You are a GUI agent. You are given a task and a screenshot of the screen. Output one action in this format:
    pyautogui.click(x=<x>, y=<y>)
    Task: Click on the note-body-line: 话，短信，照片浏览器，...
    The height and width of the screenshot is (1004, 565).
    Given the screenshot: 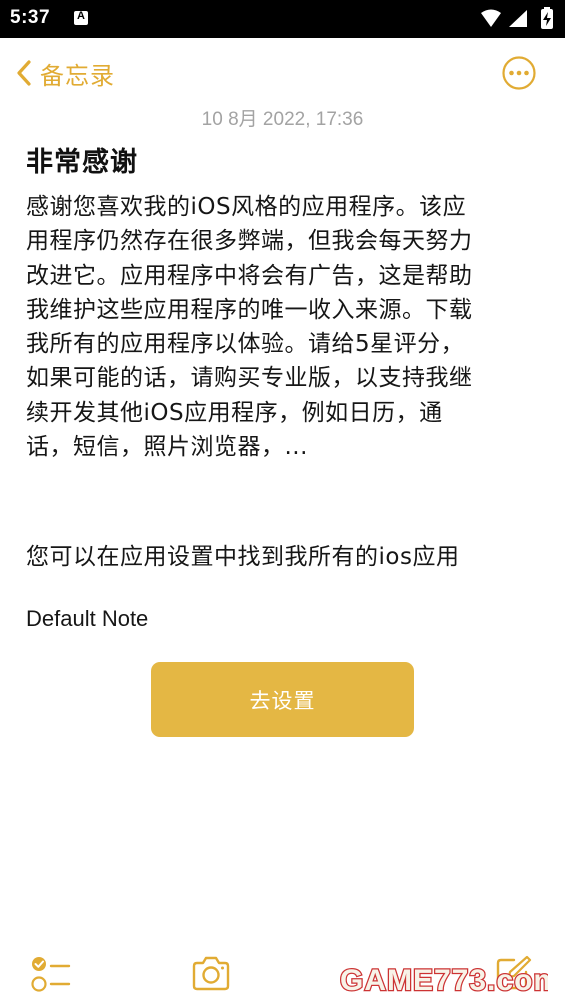 What is the action you would take?
    pyautogui.click(x=167, y=447)
    